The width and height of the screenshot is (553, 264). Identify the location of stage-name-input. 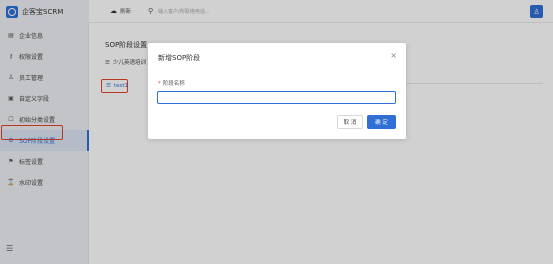
(276, 97).